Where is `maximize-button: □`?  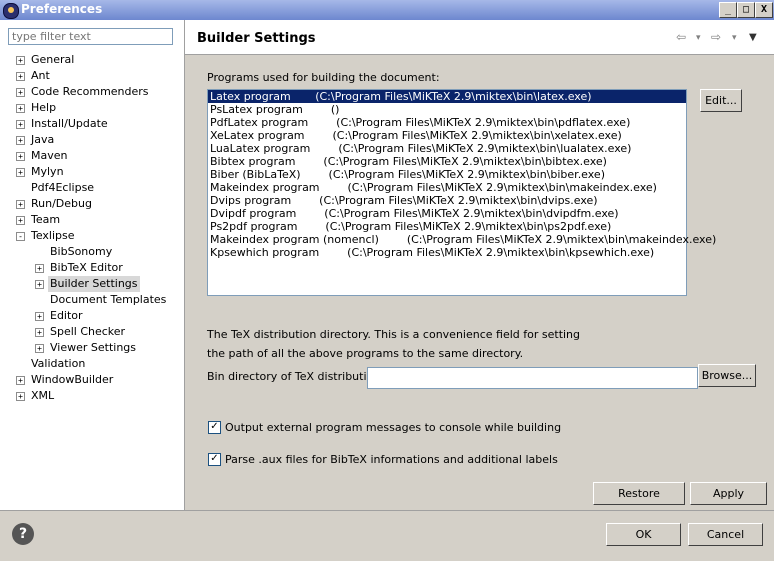 maximize-button: □ is located at coordinates (746, 10).